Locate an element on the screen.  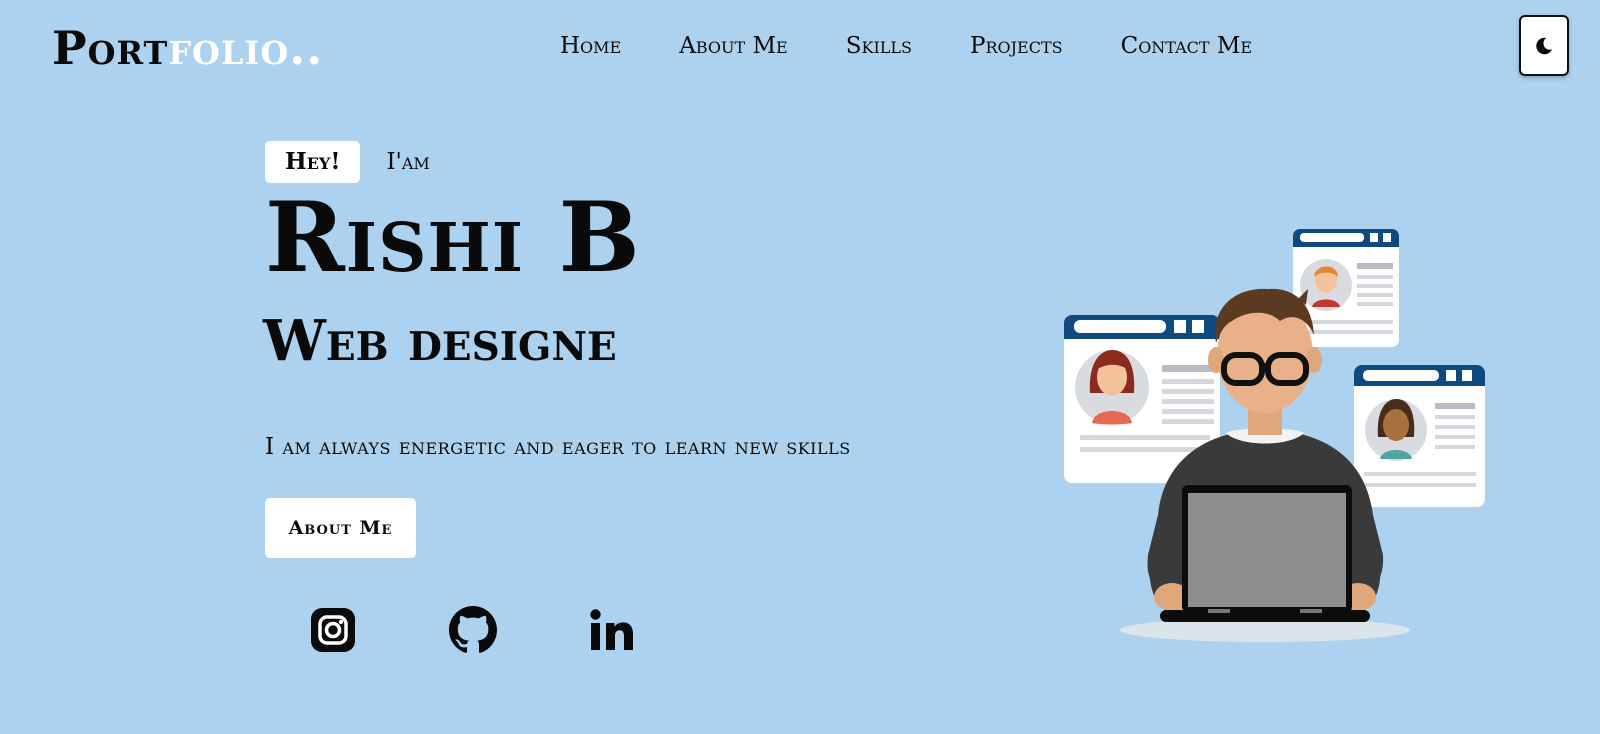
about-me-button: About Me is located at coordinates (340, 528).